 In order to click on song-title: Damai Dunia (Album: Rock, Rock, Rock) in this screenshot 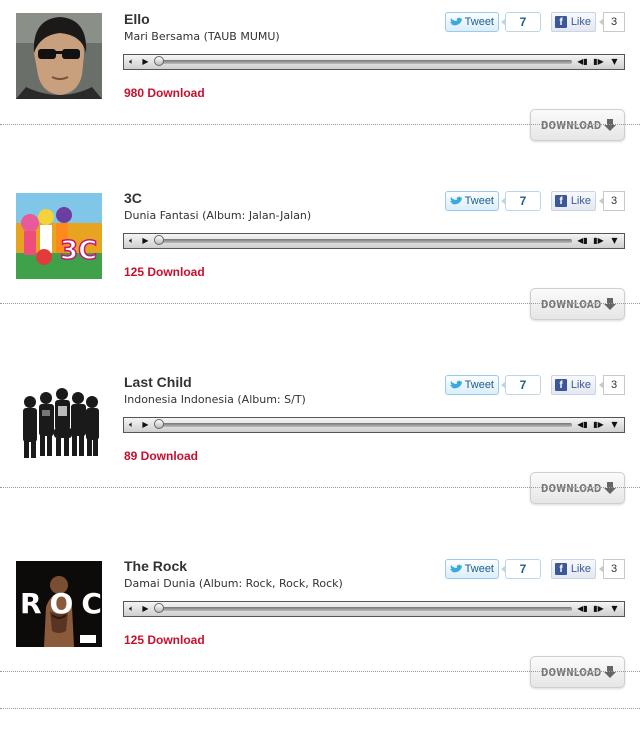, I will do `click(233, 583)`.